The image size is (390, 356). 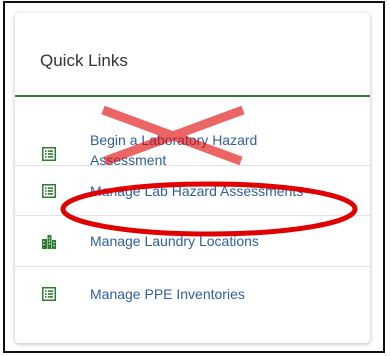 I want to click on link-label: Begin a Laboratory Hazard Assessment, so click(x=174, y=150).